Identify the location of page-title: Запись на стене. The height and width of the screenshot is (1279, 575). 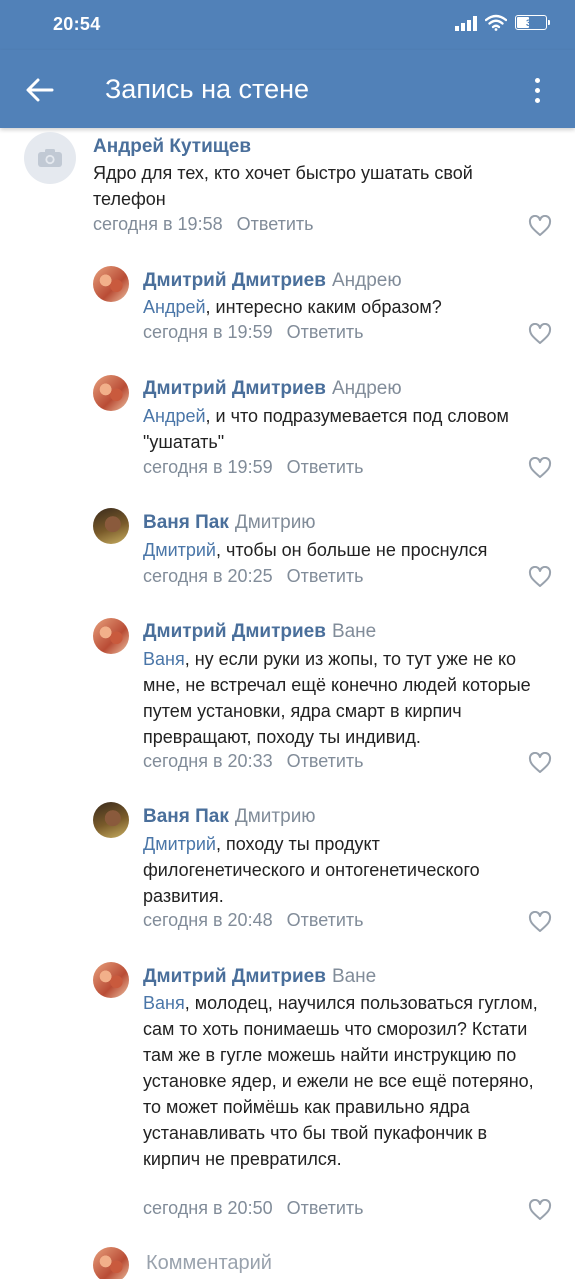
(207, 89).